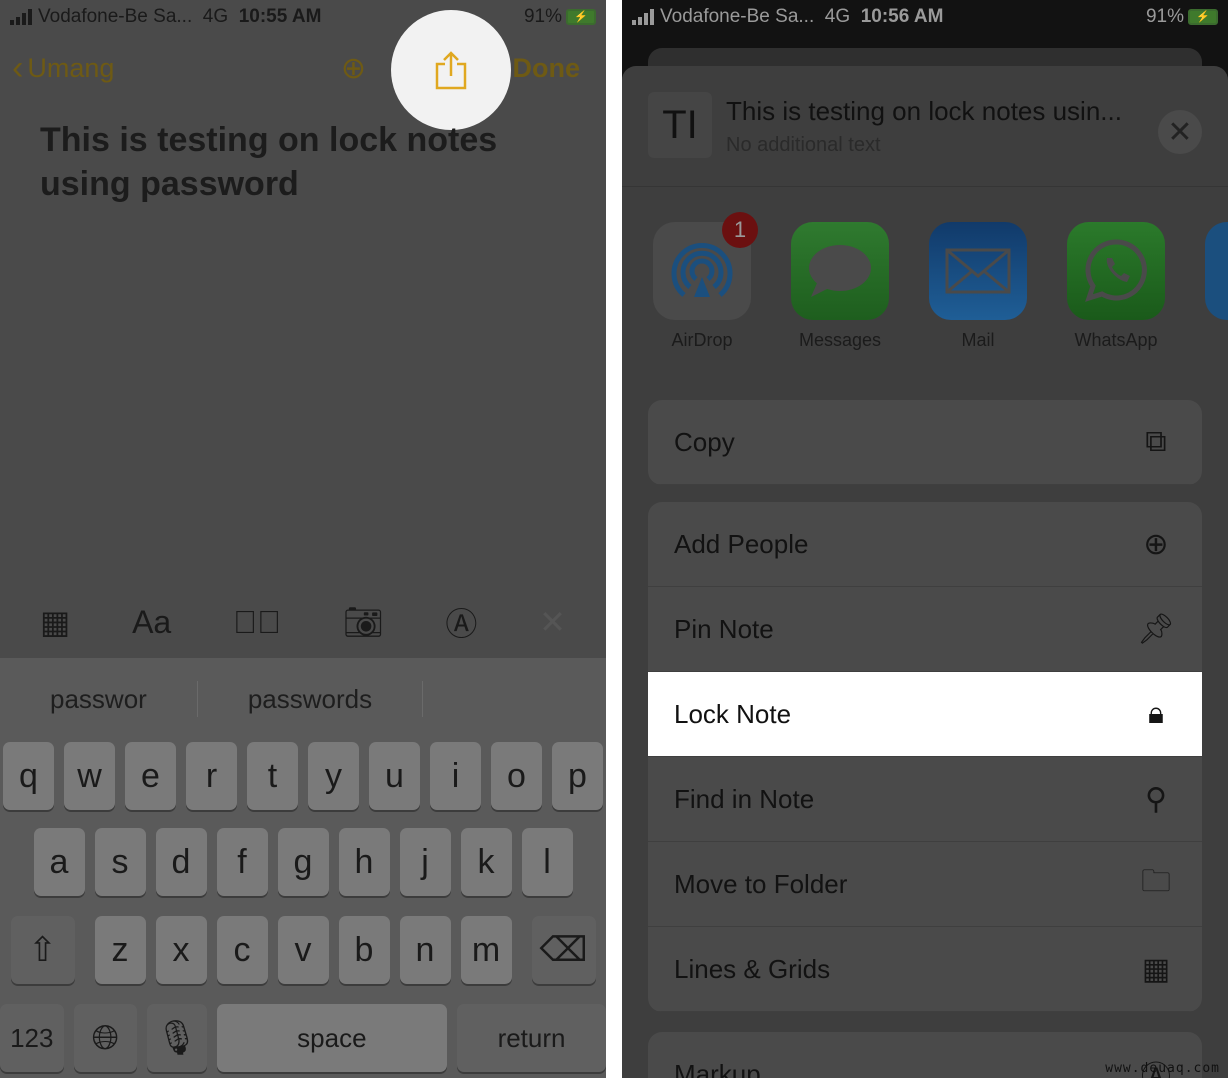  What do you see at coordinates (303, 950) in the screenshot?
I see `key: v` at bounding box center [303, 950].